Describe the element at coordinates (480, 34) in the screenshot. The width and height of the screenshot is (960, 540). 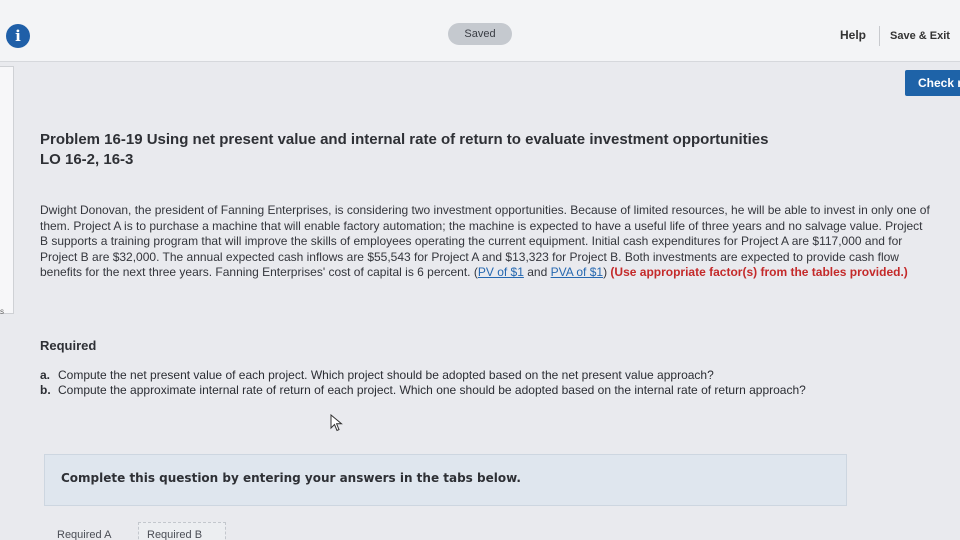
I see `saved-status-badge: Saved` at that location.